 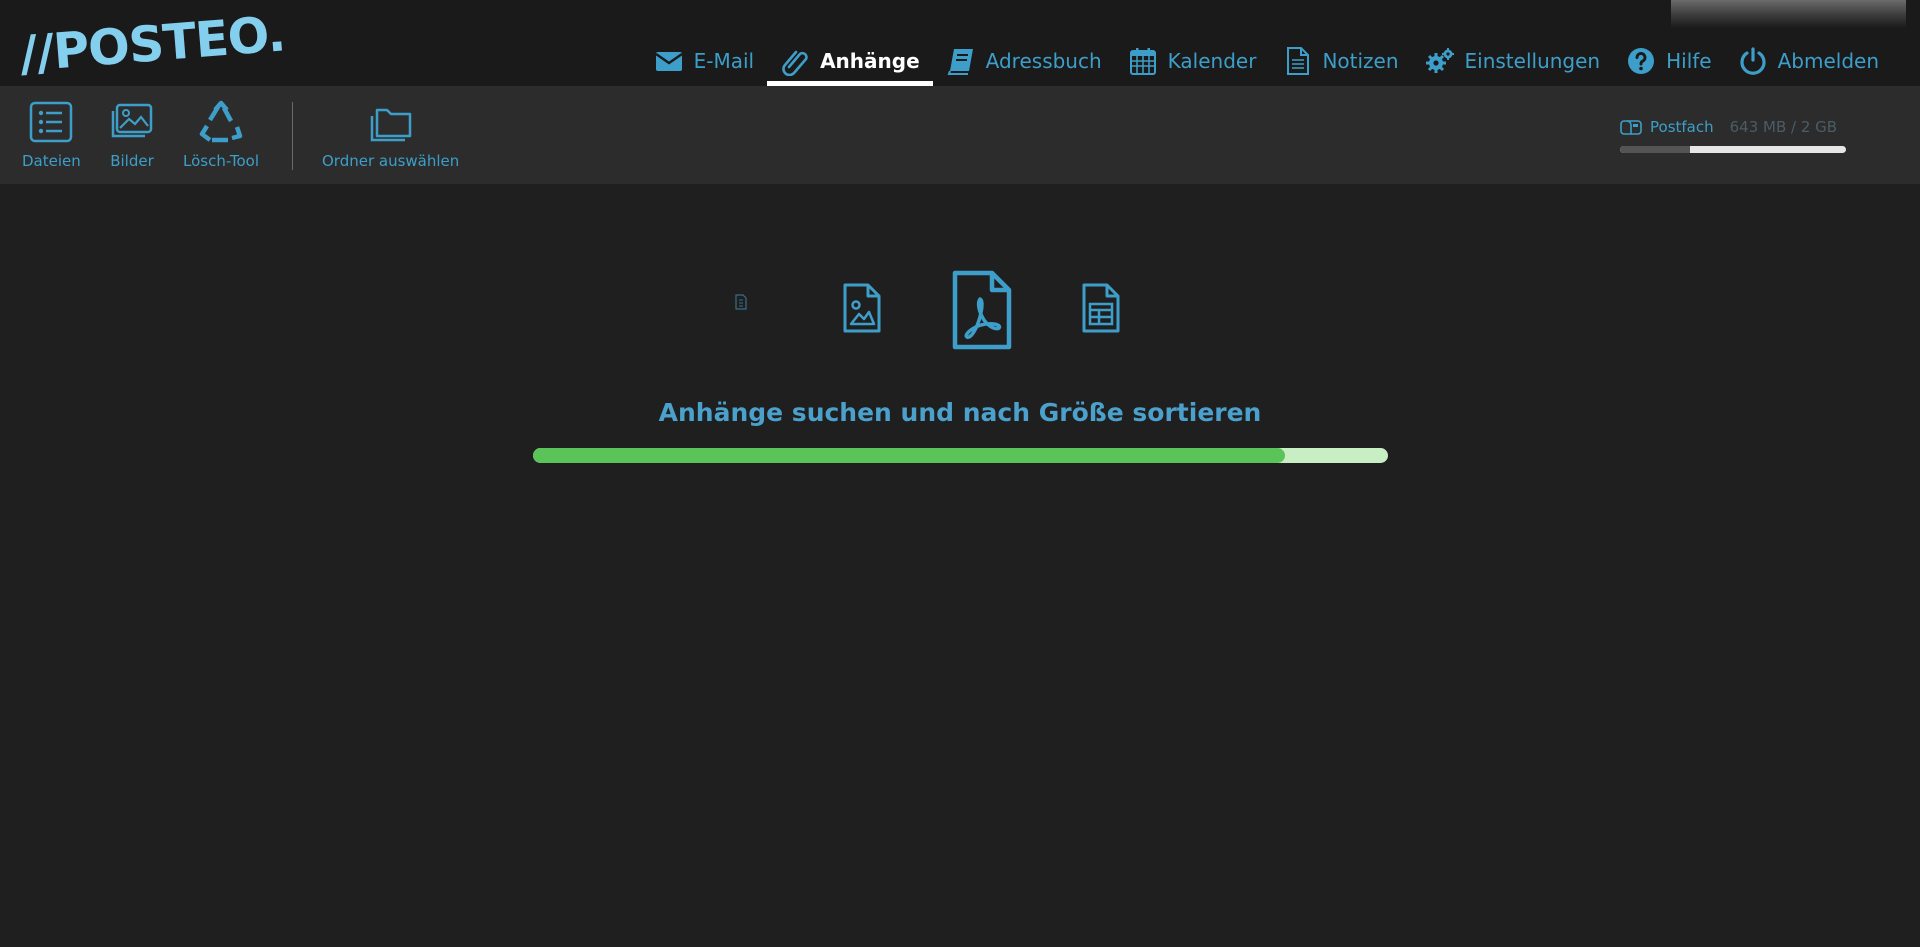 I want to click on nav-item-addressbook: Adressbuch, so click(x=1024, y=61).